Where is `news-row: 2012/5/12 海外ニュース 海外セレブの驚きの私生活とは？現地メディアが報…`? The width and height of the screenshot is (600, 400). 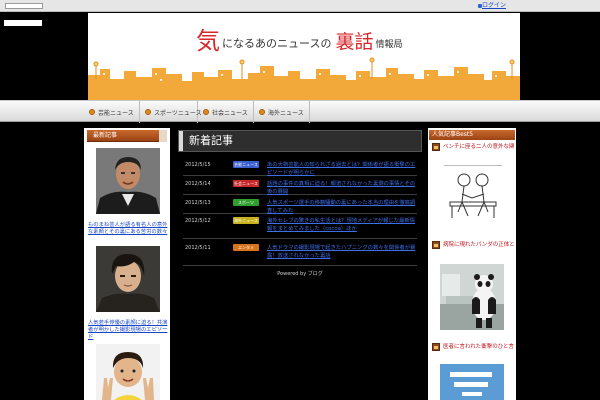 news-row: 2012/5/12 海外ニュース 海外セレブの驚きの私生活とは？現地メディアが報… is located at coordinates (300, 228).